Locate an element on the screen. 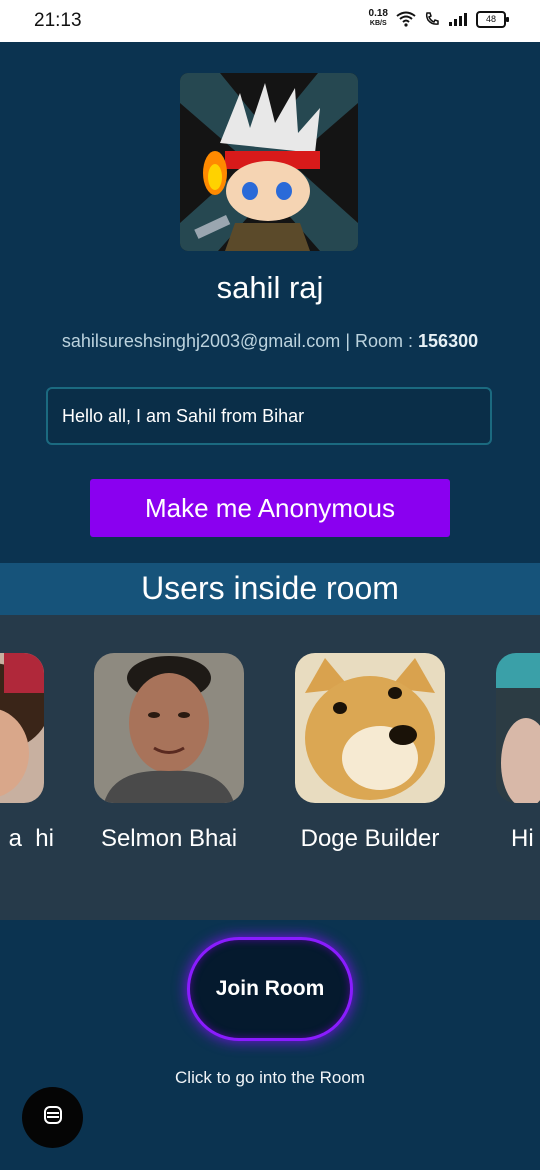 The image size is (540, 1170). profile-name: sahil raj is located at coordinates (270, 287).